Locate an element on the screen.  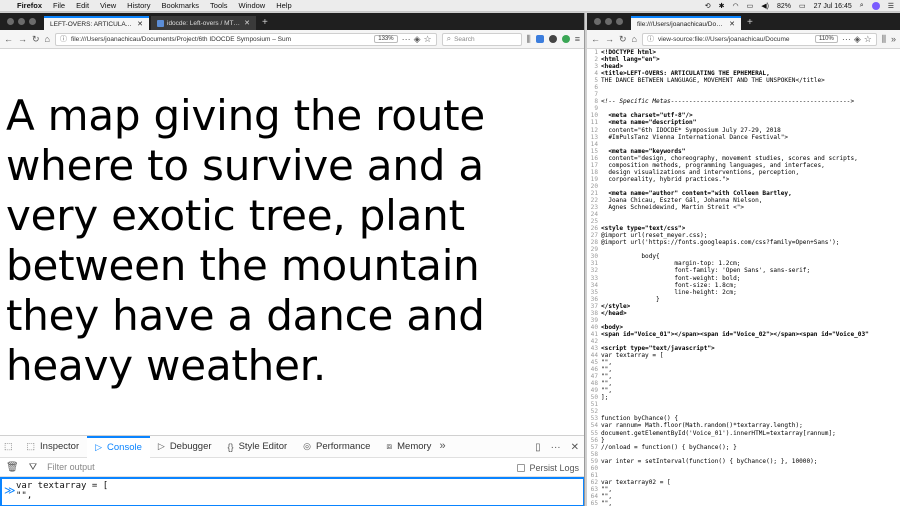
tab-memory: ⧈ Memory is located at coordinates (408, 447).